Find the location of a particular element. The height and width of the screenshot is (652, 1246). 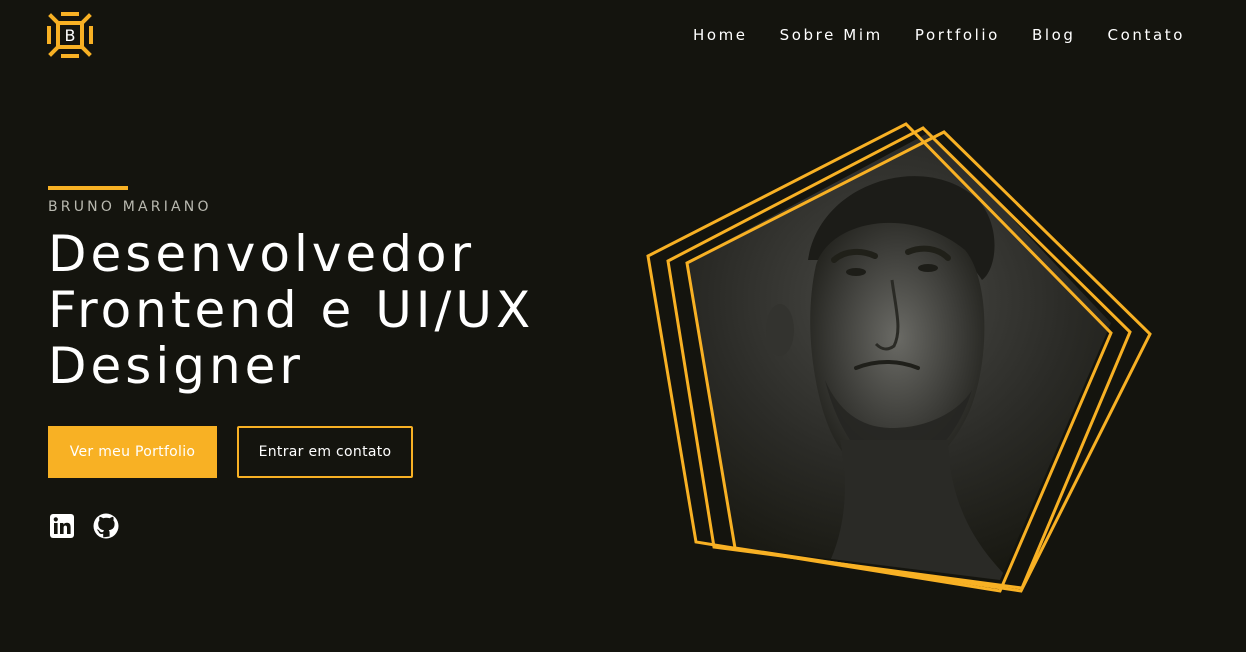

main-nav: Home Sobre Mim Portfolio Blog Contato is located at coordinates (923, 35).